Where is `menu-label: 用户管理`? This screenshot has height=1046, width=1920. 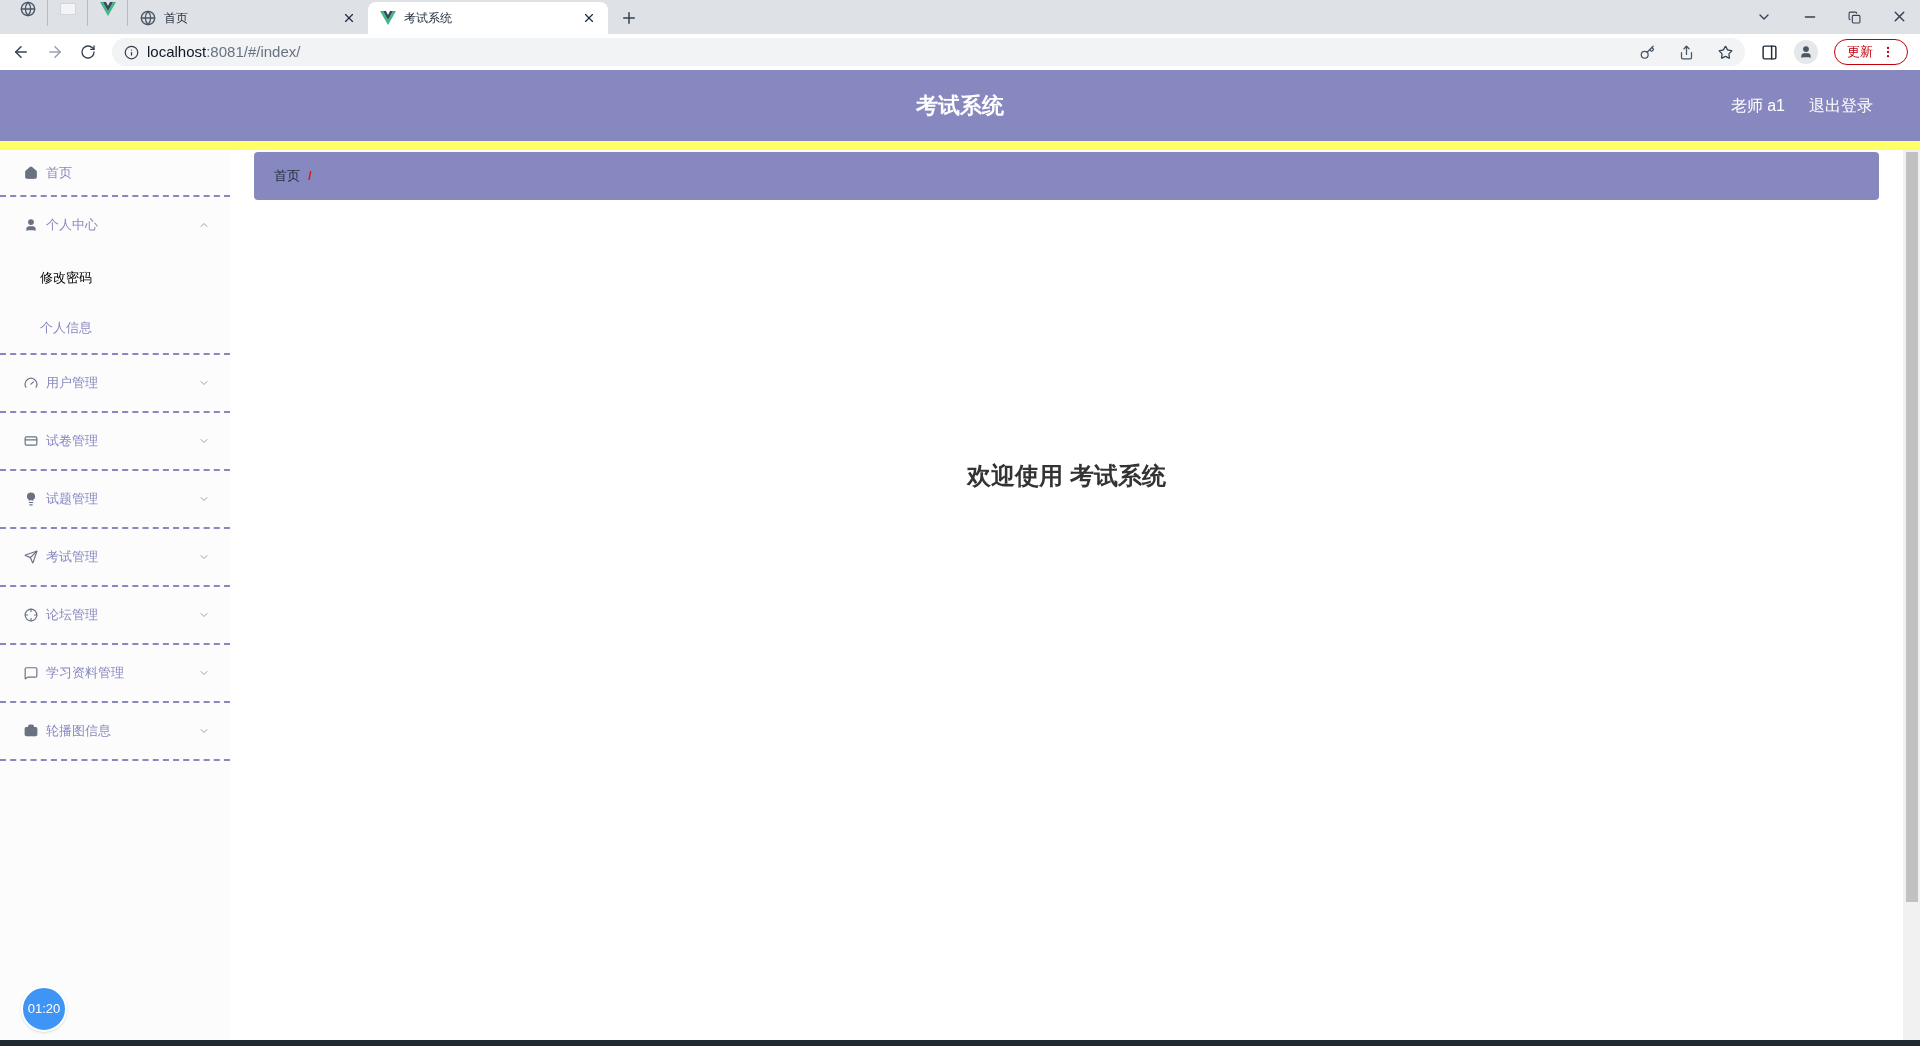 menu-label: 用户管理 is located at coordinates (72, 383).